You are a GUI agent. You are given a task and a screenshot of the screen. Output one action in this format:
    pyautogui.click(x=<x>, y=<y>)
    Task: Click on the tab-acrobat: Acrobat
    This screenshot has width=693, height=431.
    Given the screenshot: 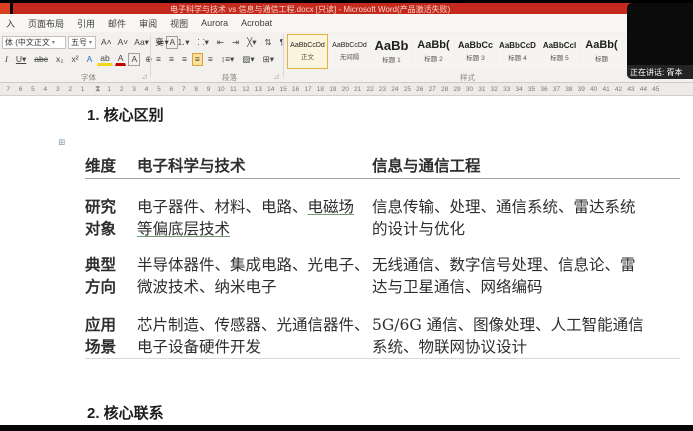 What is the action you would take?
    pyautogui.click(x=256, y=23)
    